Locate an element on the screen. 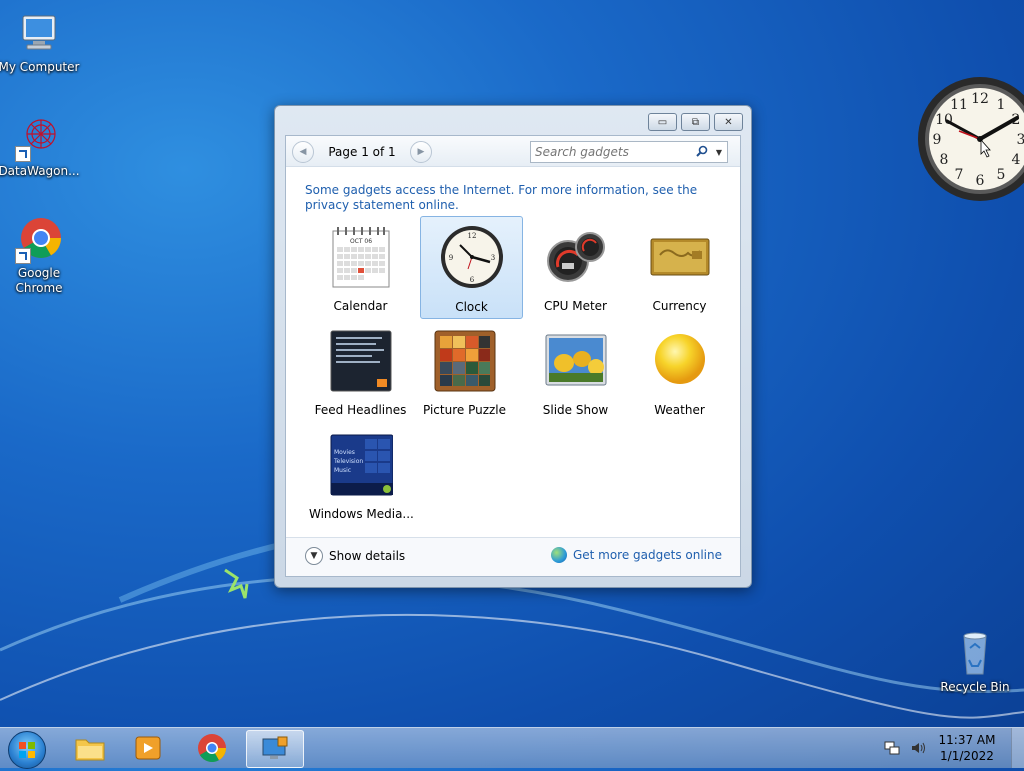 This screenshot has width=1024, height=771. close-button: ✕ is located at coordinates (728, 122).